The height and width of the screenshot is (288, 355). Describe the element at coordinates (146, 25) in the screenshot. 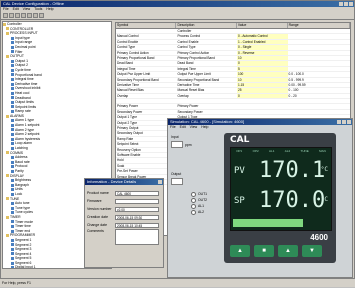

I see `grid-header-symbol: Symbol` at that location.